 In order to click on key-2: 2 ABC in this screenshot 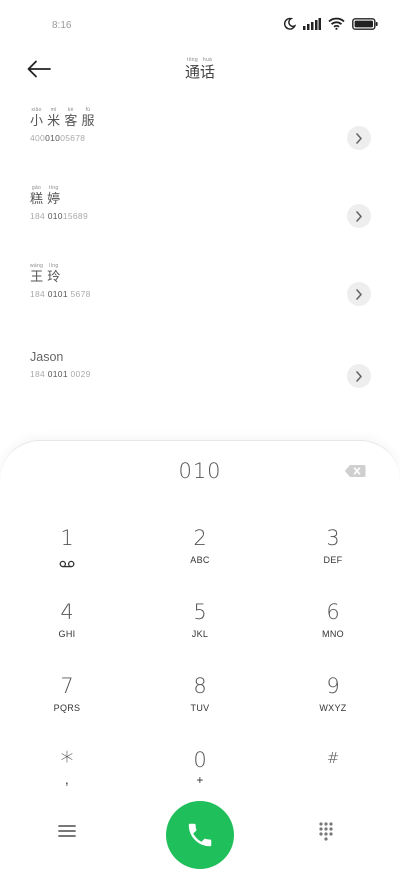, I will do `click(200, 556)`.